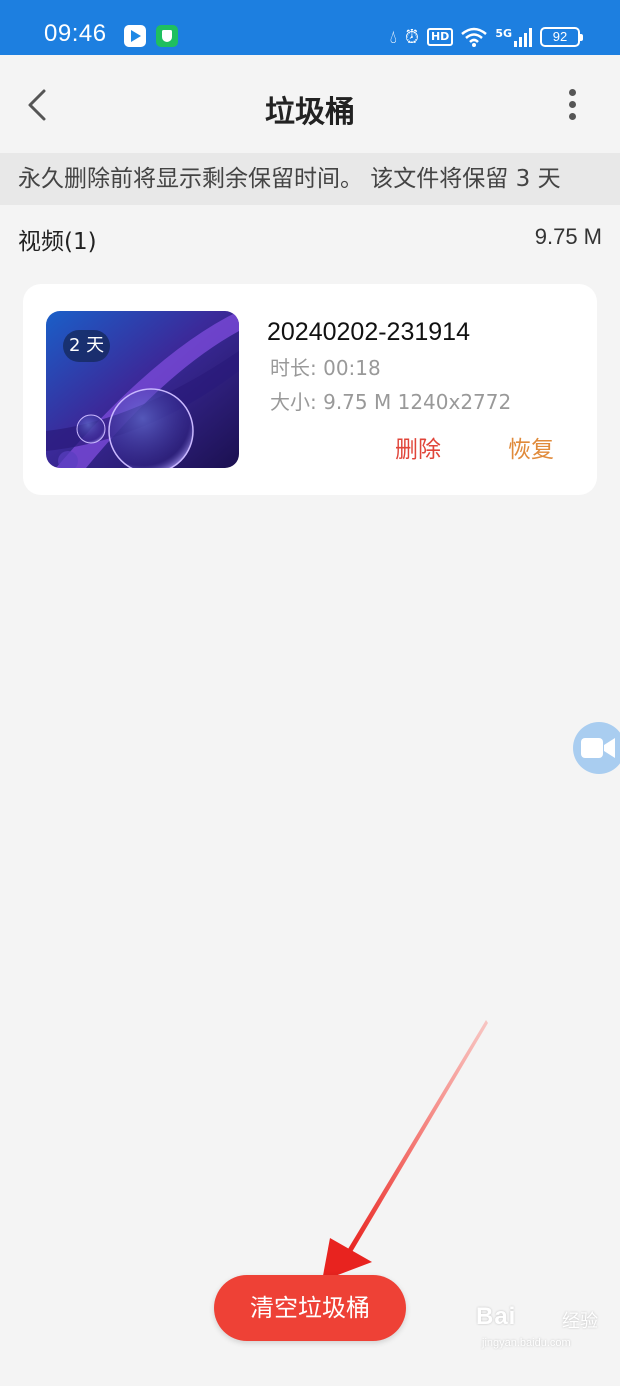 This screenshot has height=1386, width=620. Describe the element at coordinates (531, 447) in the screenshot. I see `restore-button: 恢复` at that location.